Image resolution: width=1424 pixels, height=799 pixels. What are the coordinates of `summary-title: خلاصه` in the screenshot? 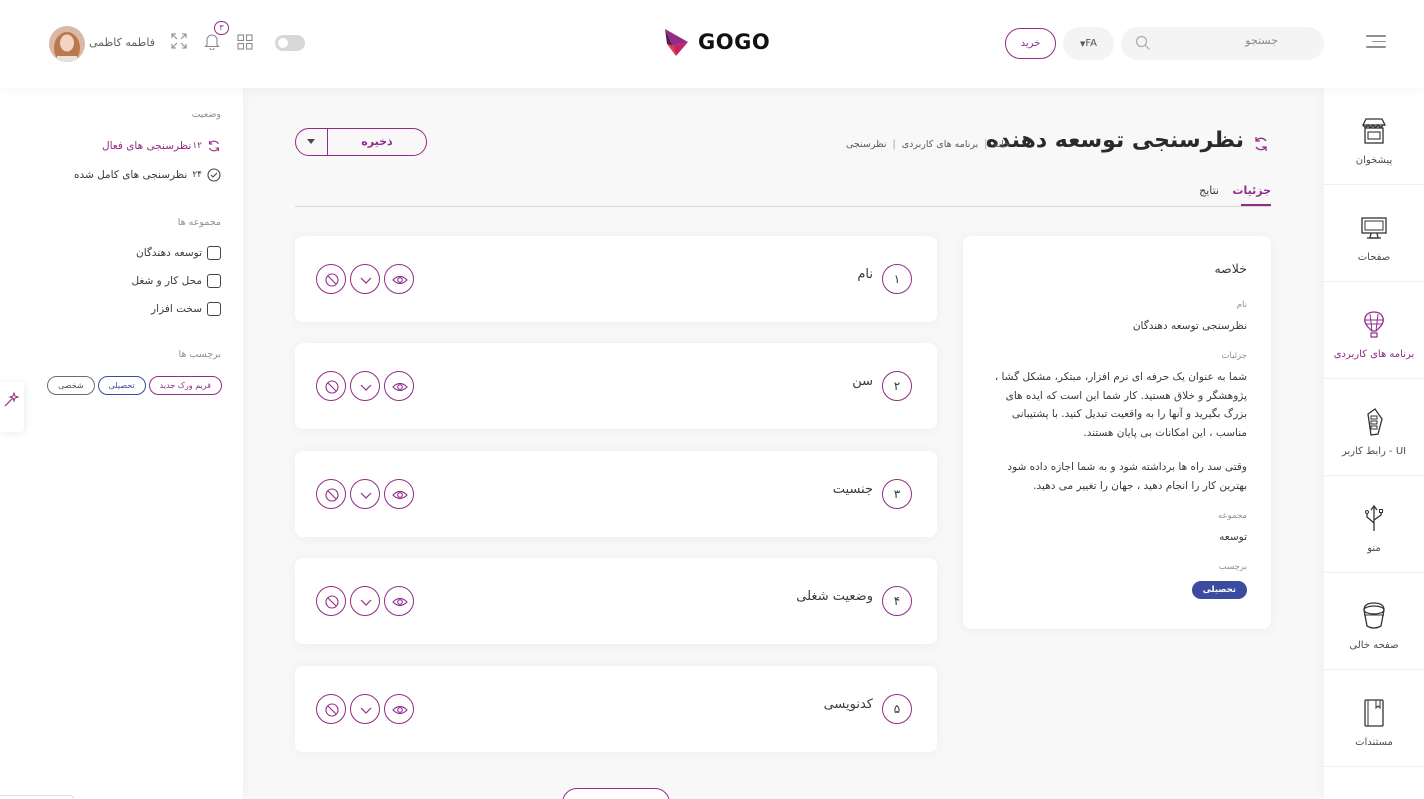 It's located at (1230, 268).